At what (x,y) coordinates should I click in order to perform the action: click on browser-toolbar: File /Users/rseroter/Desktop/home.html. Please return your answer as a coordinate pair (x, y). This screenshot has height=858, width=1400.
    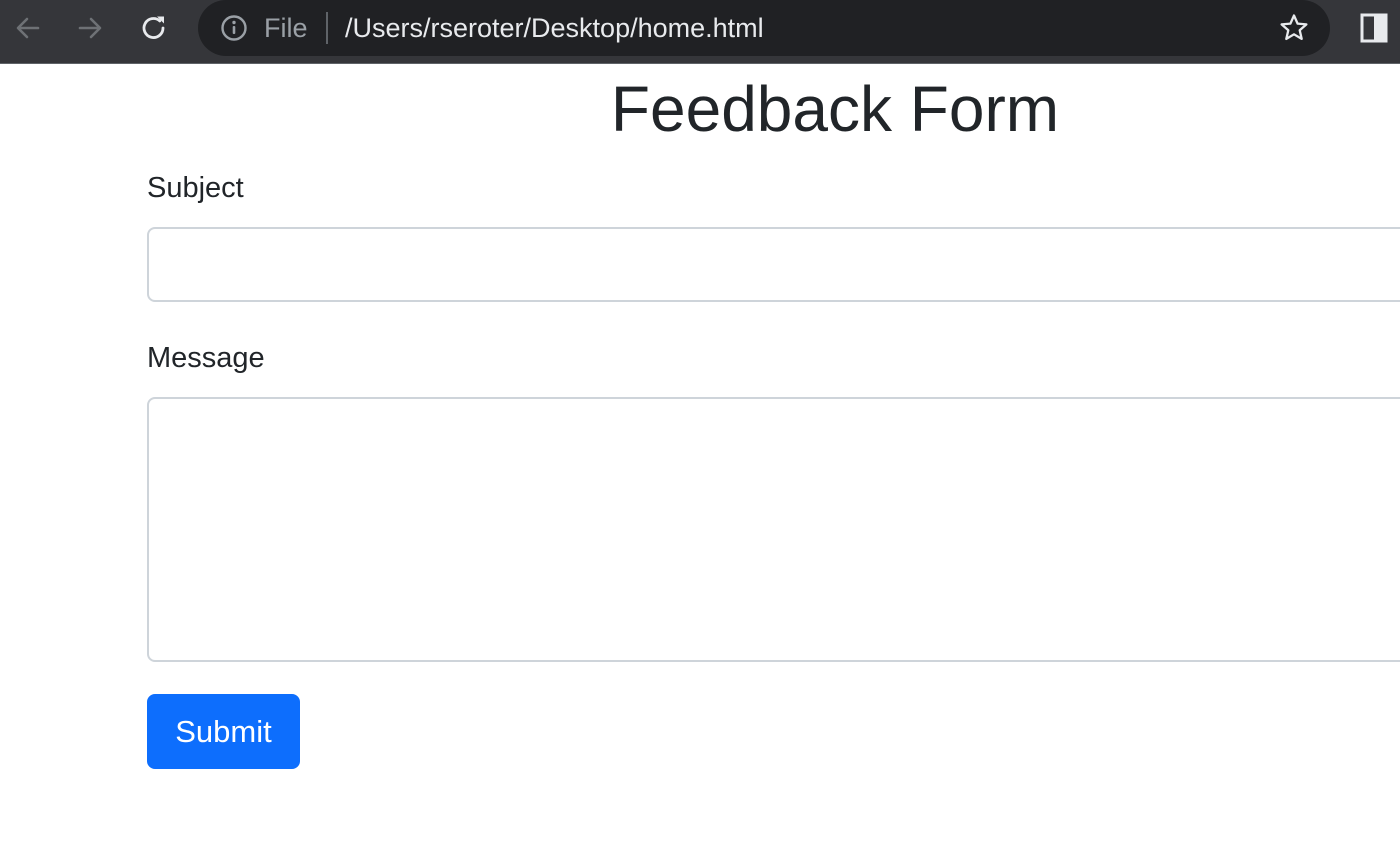
    Looking at the image, I should click on (700, 32).